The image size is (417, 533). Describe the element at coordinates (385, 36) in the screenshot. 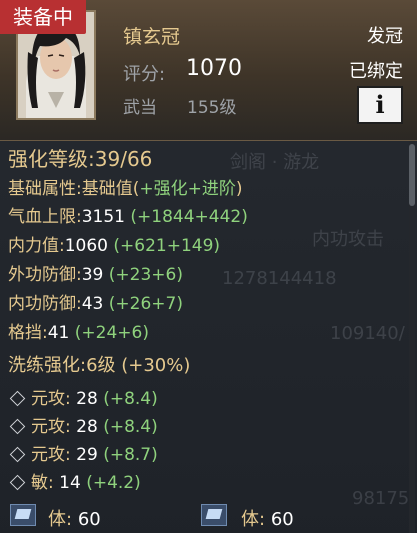

I see `equip-slot: 发冠` at that location.